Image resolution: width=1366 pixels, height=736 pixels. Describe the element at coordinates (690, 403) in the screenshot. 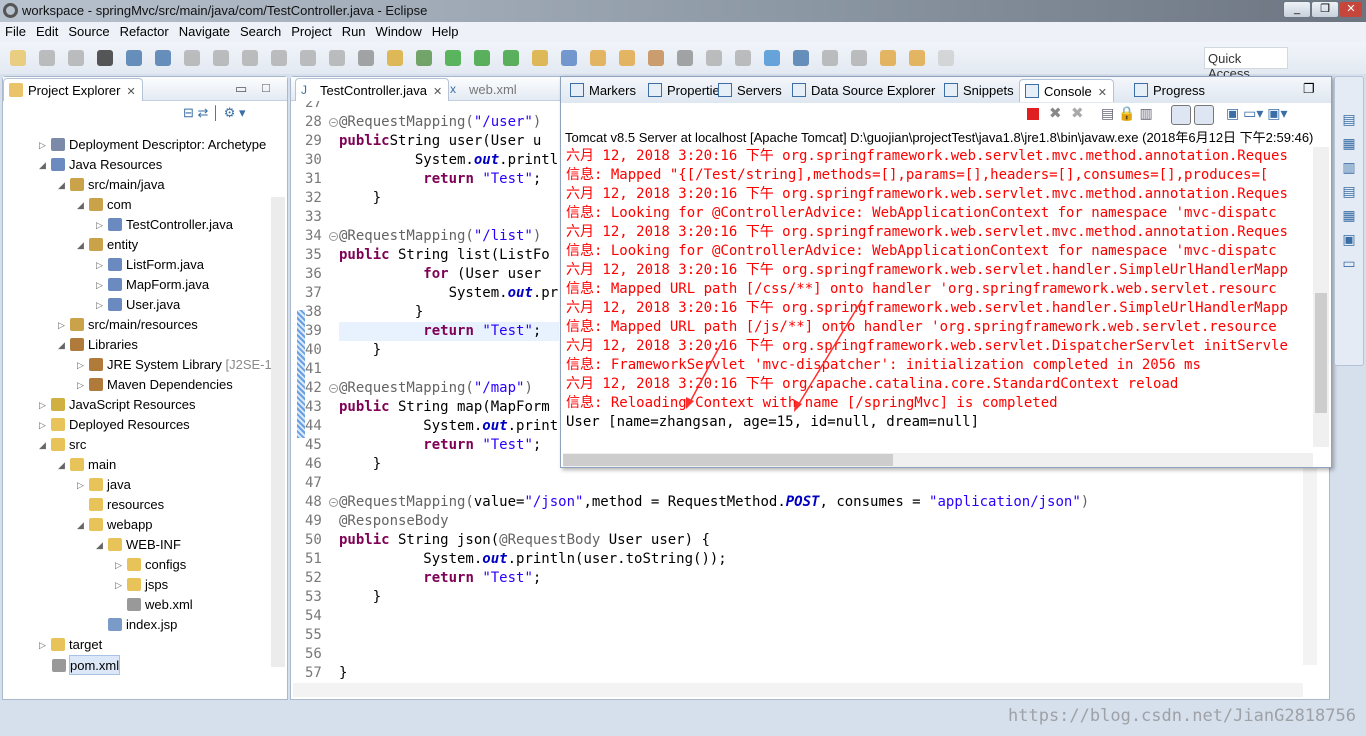

I see `annotation-arrowhead` at that location.